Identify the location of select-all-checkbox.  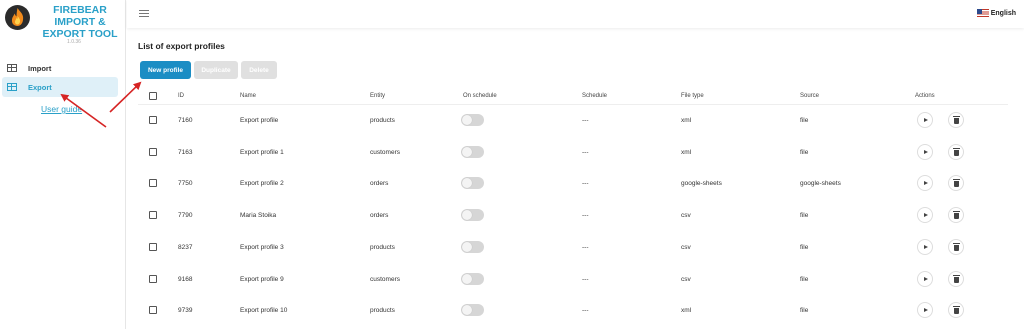
(153, 96).